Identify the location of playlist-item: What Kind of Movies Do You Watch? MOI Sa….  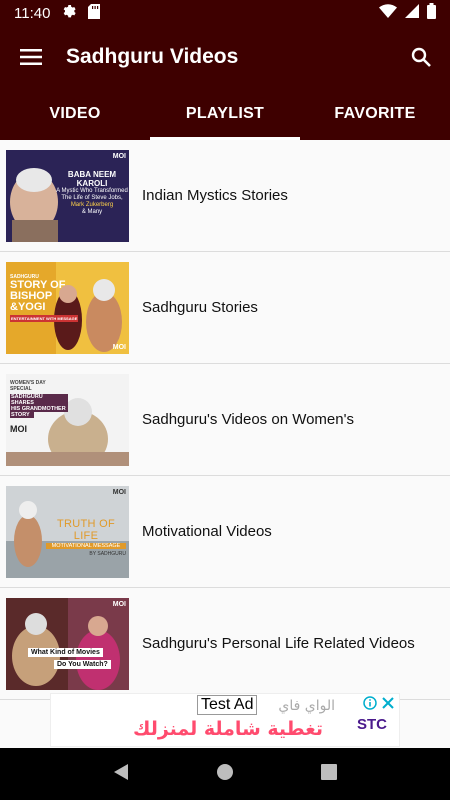
(225, 644).